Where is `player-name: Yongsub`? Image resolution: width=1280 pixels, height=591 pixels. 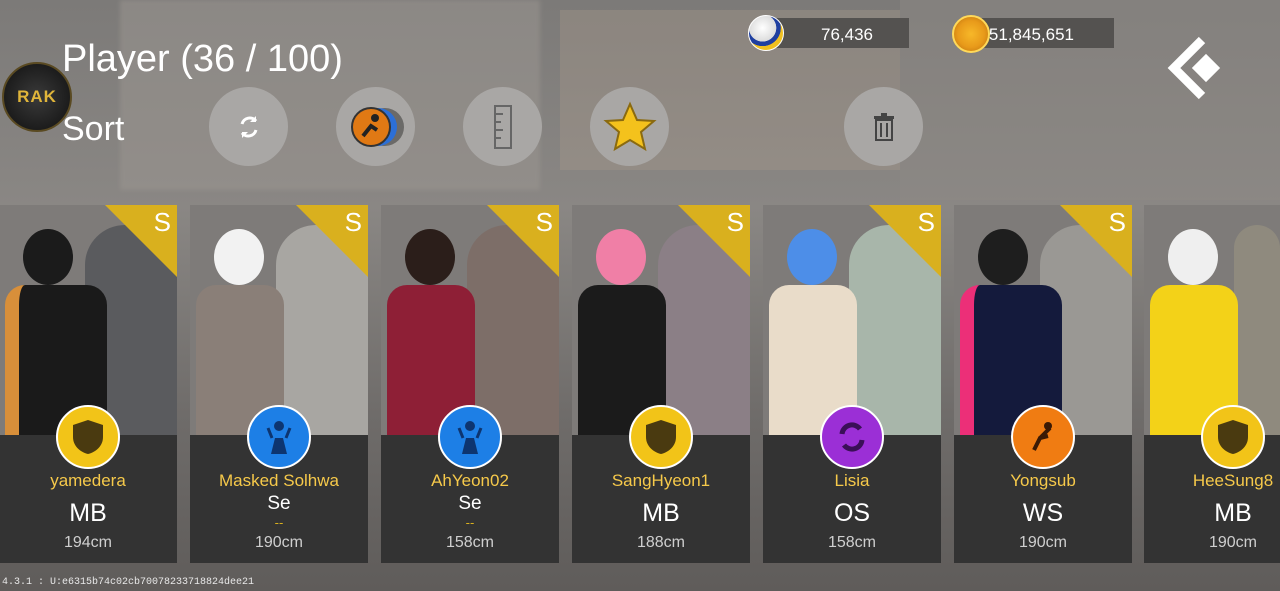
player-name: Yongsub is located at coordinates (1043, 480).